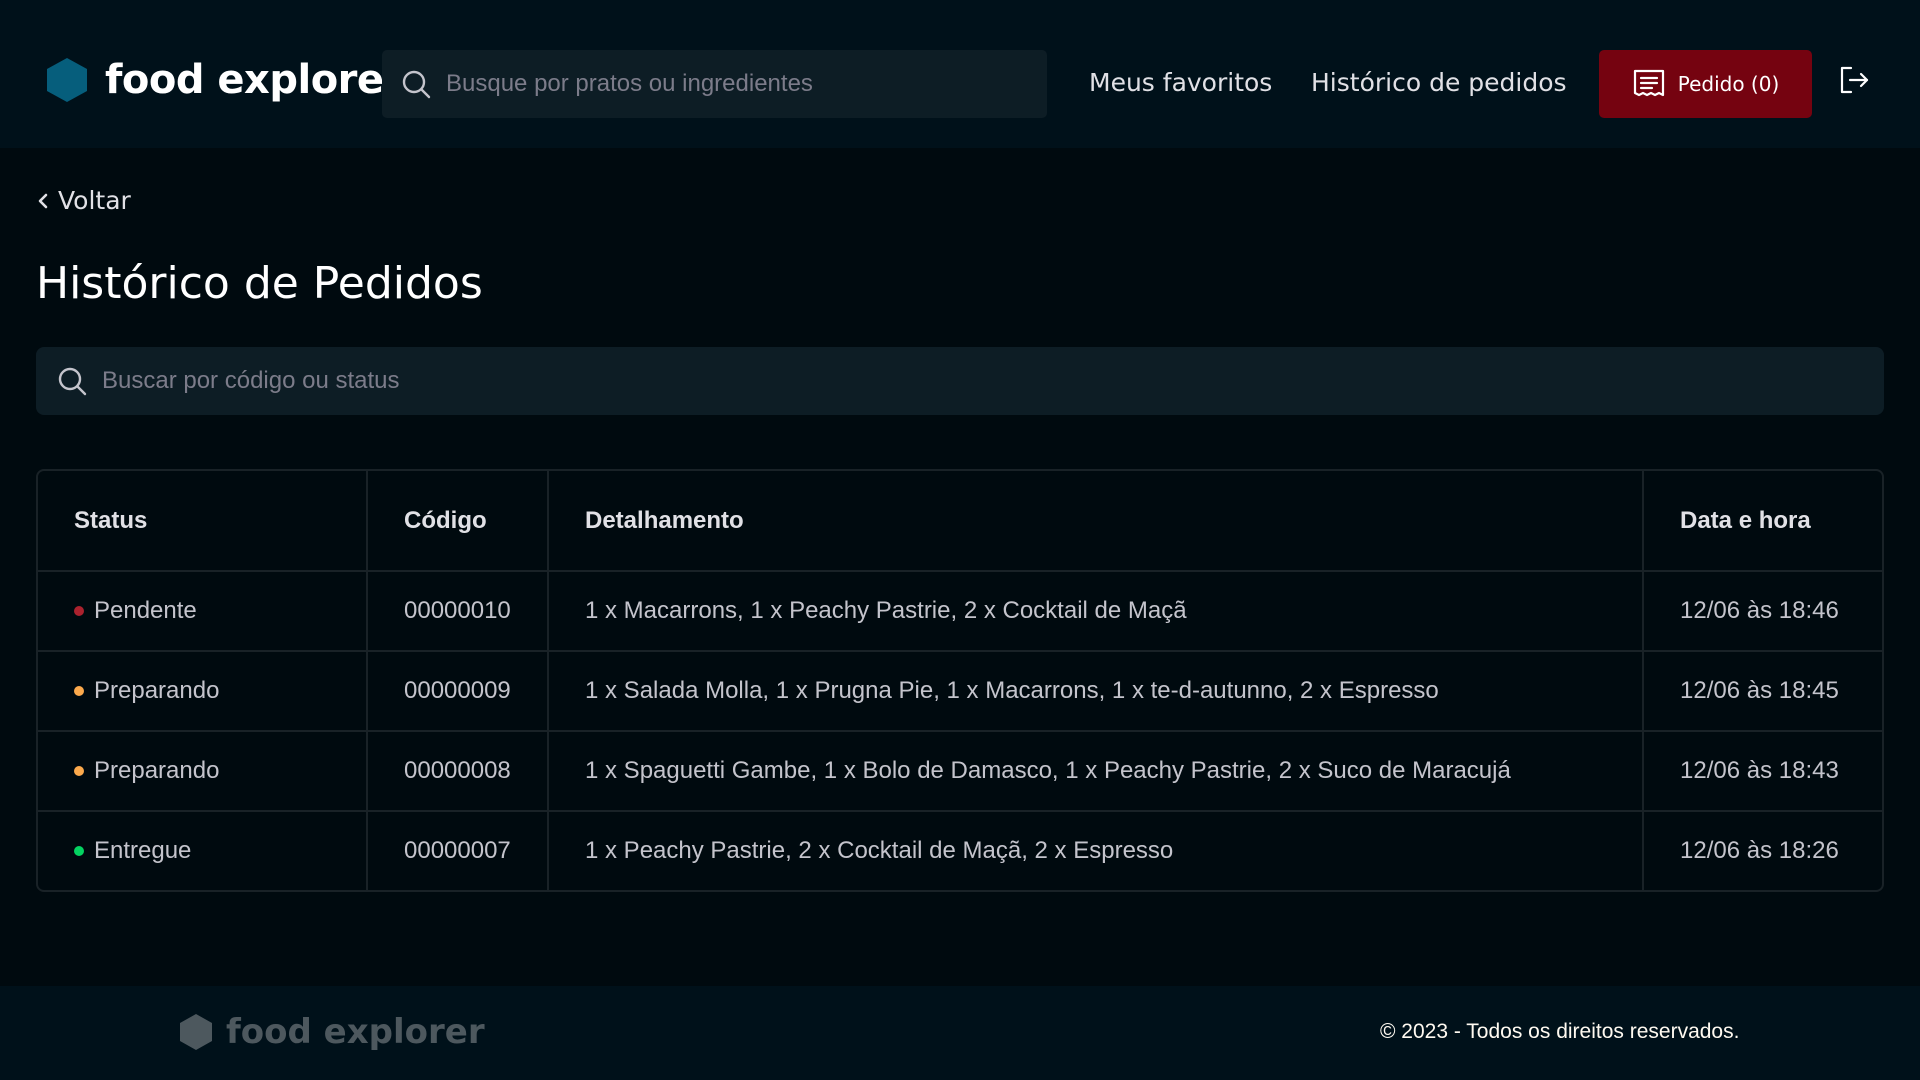 The height and width of the screenshot is (1080, 1920). What do you see at coordinates (94, 200) in the screenshot?
I see `back-label: Voltar` at bounding box center [94, 200].